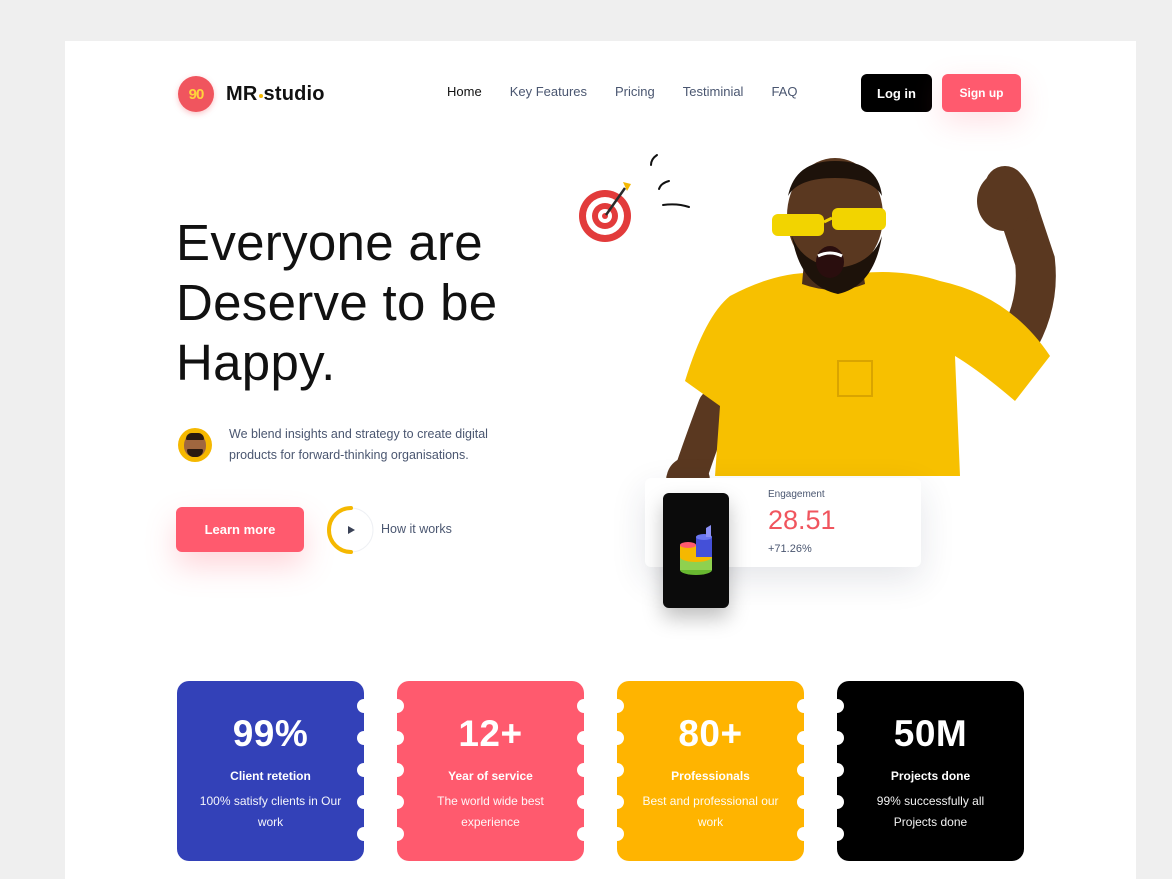  What do you see at coordinates (710, 811) in the screenshot?
I see `stat-subtext: Best and professional our work` at bounding box center [710, 811].